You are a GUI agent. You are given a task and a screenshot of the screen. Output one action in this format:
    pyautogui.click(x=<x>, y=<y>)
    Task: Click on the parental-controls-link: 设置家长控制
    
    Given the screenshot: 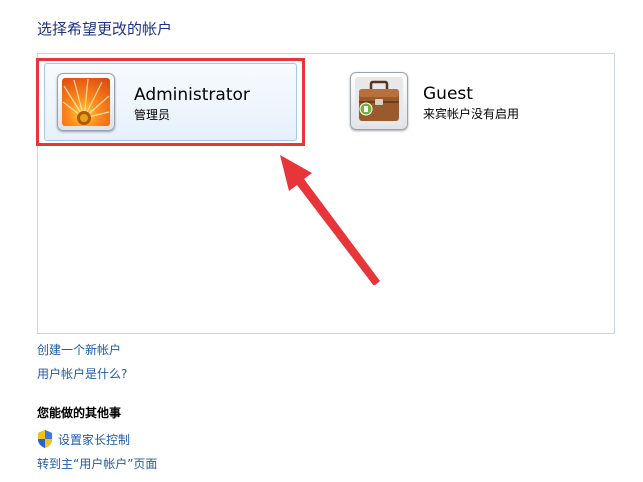 What is the action you would take?
    pyautogui.click(x=94, y=440)
    